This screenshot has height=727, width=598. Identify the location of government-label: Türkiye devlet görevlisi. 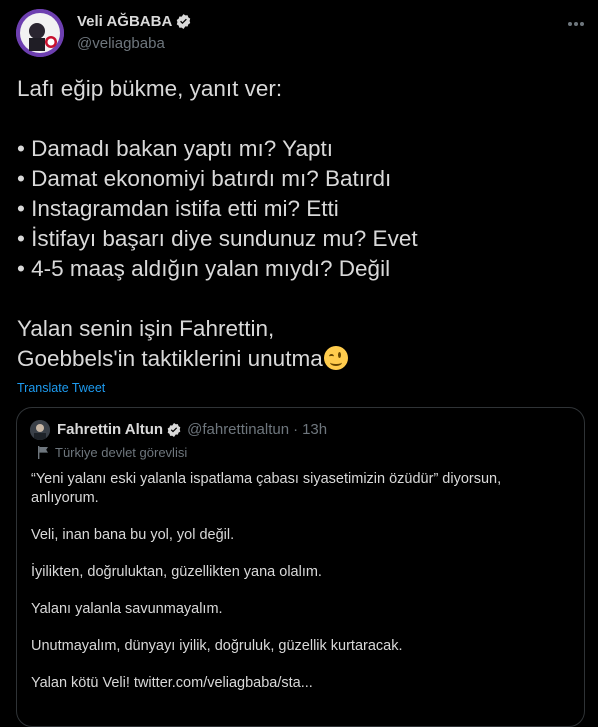
(112, 452).